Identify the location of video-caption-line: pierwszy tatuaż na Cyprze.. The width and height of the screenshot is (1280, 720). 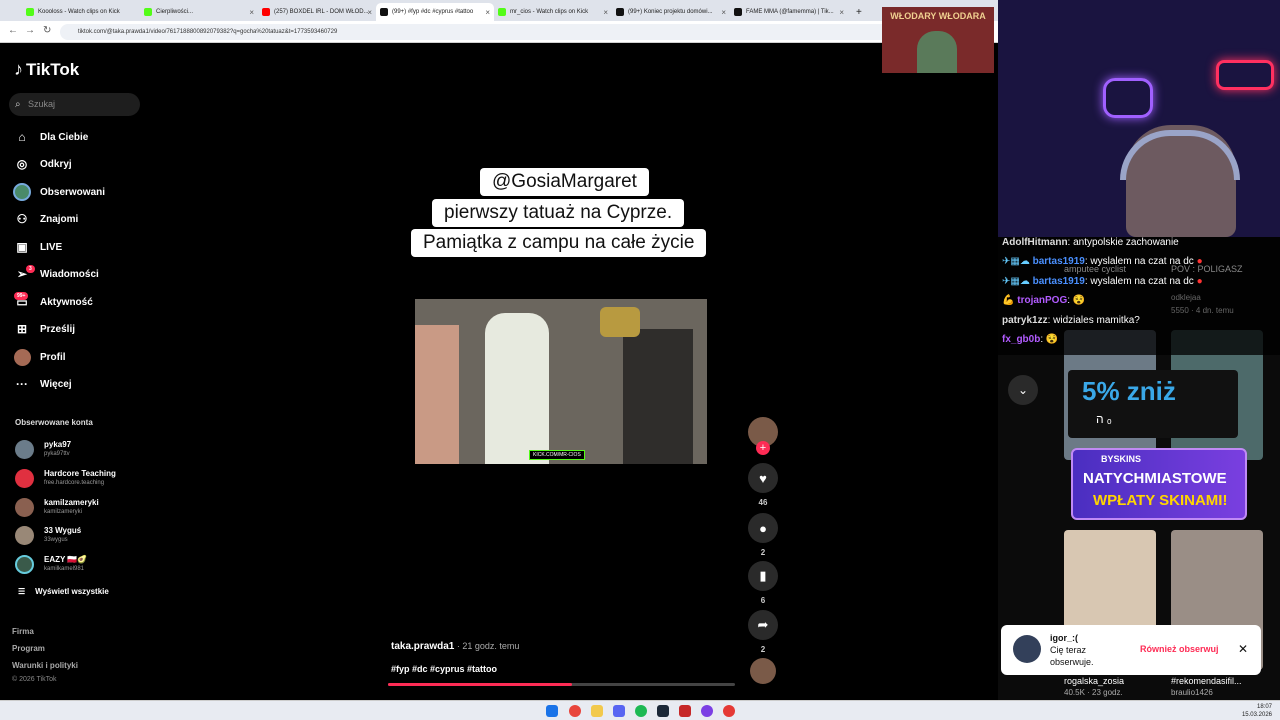
(558, 213).